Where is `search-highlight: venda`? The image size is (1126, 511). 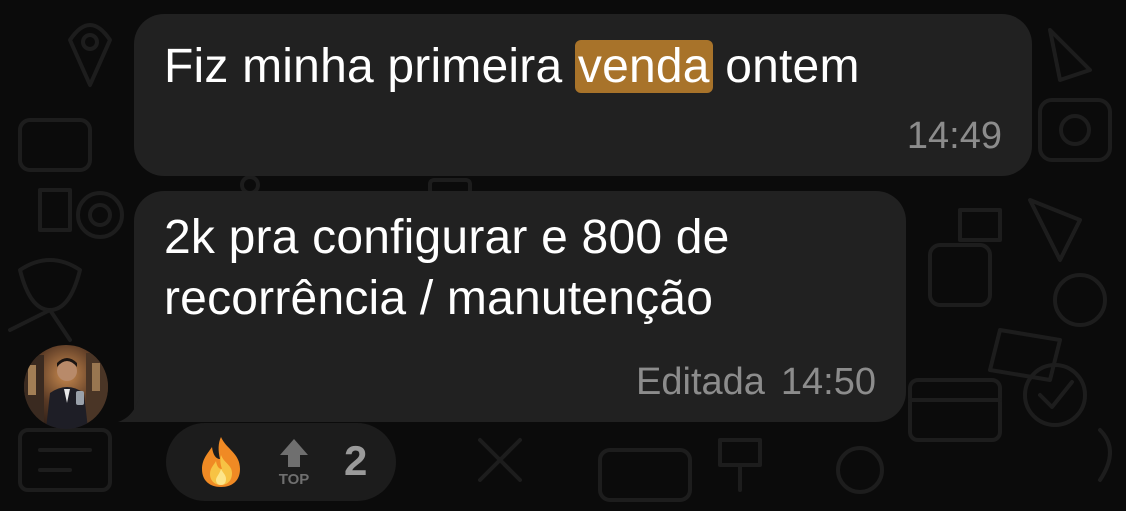
search-highlight: venda is located at coordinates (643, 66).